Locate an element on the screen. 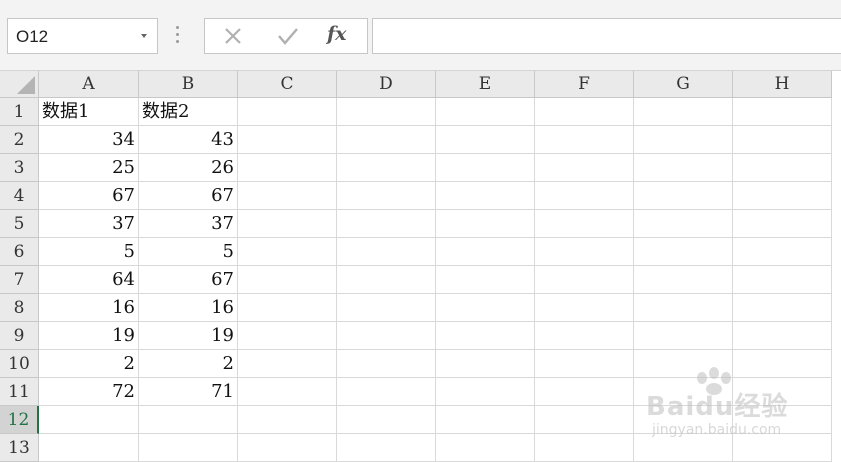 This screenshot has height=462, width=841. cell-c11 is located at coordinates (287, 392).